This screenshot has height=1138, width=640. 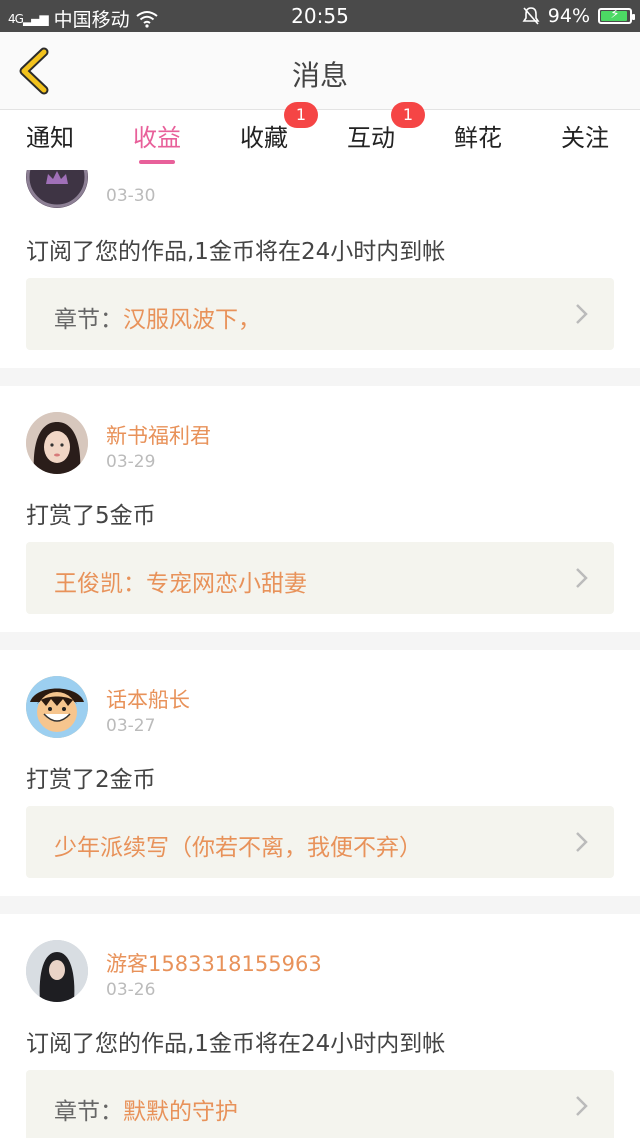 What do you see at coordinates (238, 848) in the screenshot?
I see `ref-value: 少年派续写（你若不离，我便不弃）` at bounding box center [238, 848].